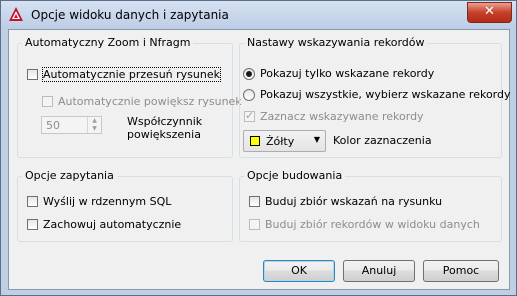  Describe the element at coordinates (258, 15) in the screenshot. I see `title-bar: Opcje widoku danych i zapytania ✕` at that location.